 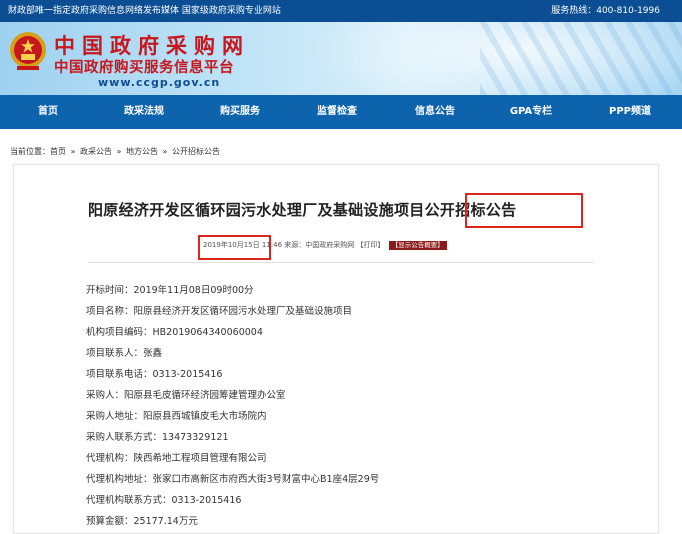 What do you see at coordinates (164, 500) in the screenshot?
I see `field-agency-contact: 代理机构联系方式：0313-2015416` at bounding box center [164, 500].